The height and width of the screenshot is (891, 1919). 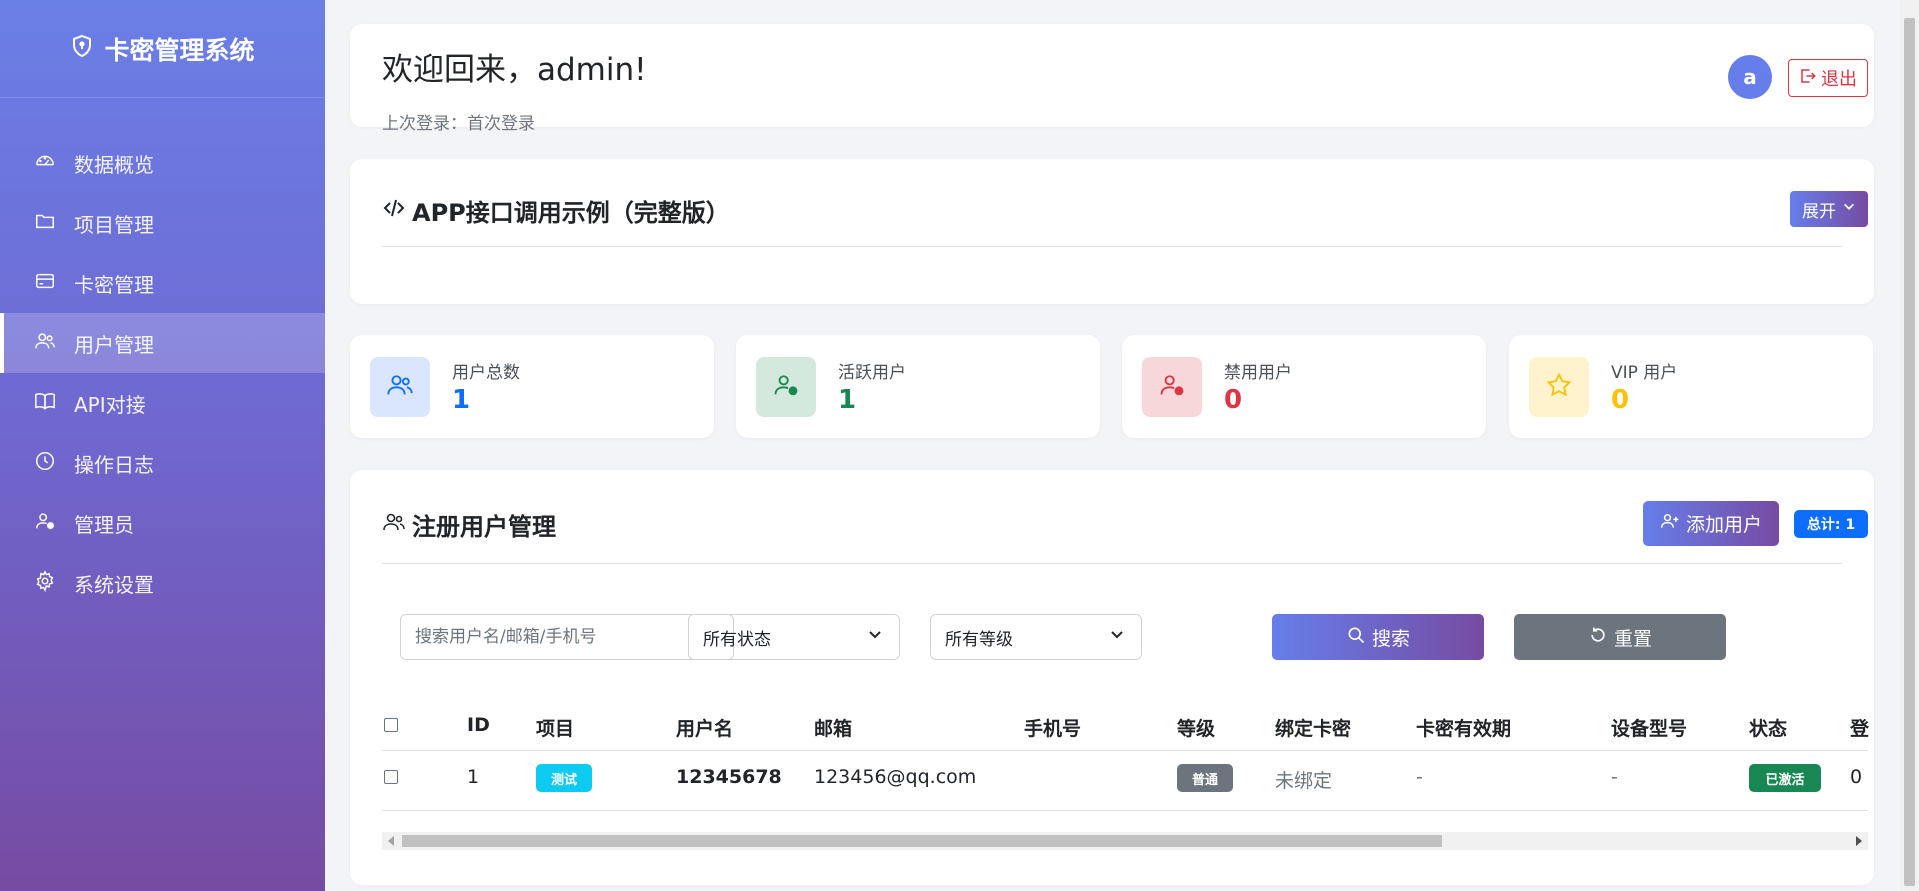 What do you see at coordinates (1620, 637) in the screenshot?
I see `reset-button: 重置` at bounding box center [1620, 637].